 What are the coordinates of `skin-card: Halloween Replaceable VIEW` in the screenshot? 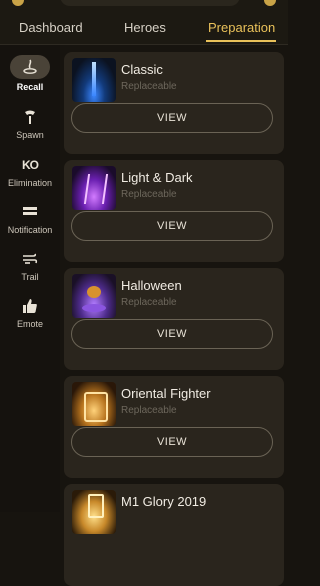 It's located at (174, 319).